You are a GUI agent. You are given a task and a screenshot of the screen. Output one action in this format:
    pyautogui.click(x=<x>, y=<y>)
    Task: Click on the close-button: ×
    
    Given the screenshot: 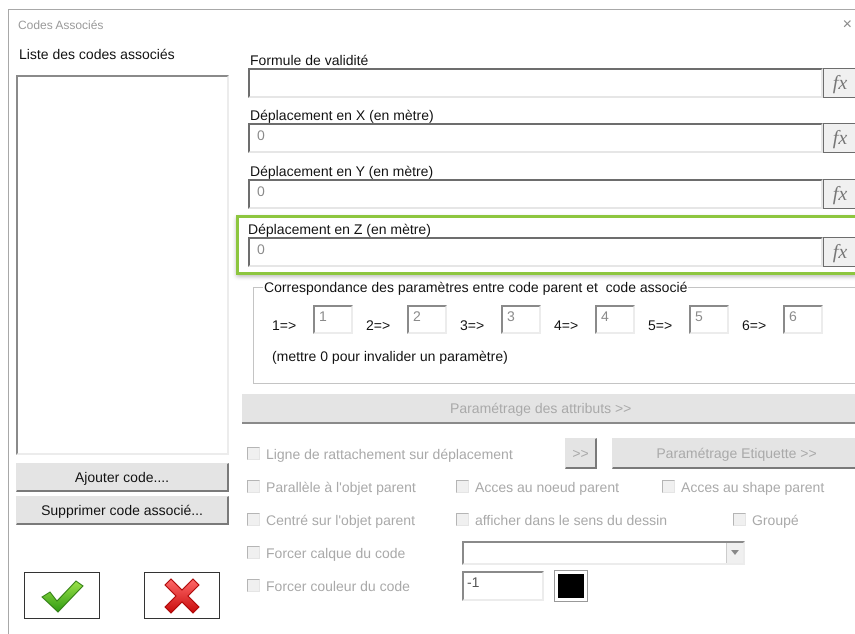 What is the action you would take?
    pyautogui.click(x=847, y=25)
    